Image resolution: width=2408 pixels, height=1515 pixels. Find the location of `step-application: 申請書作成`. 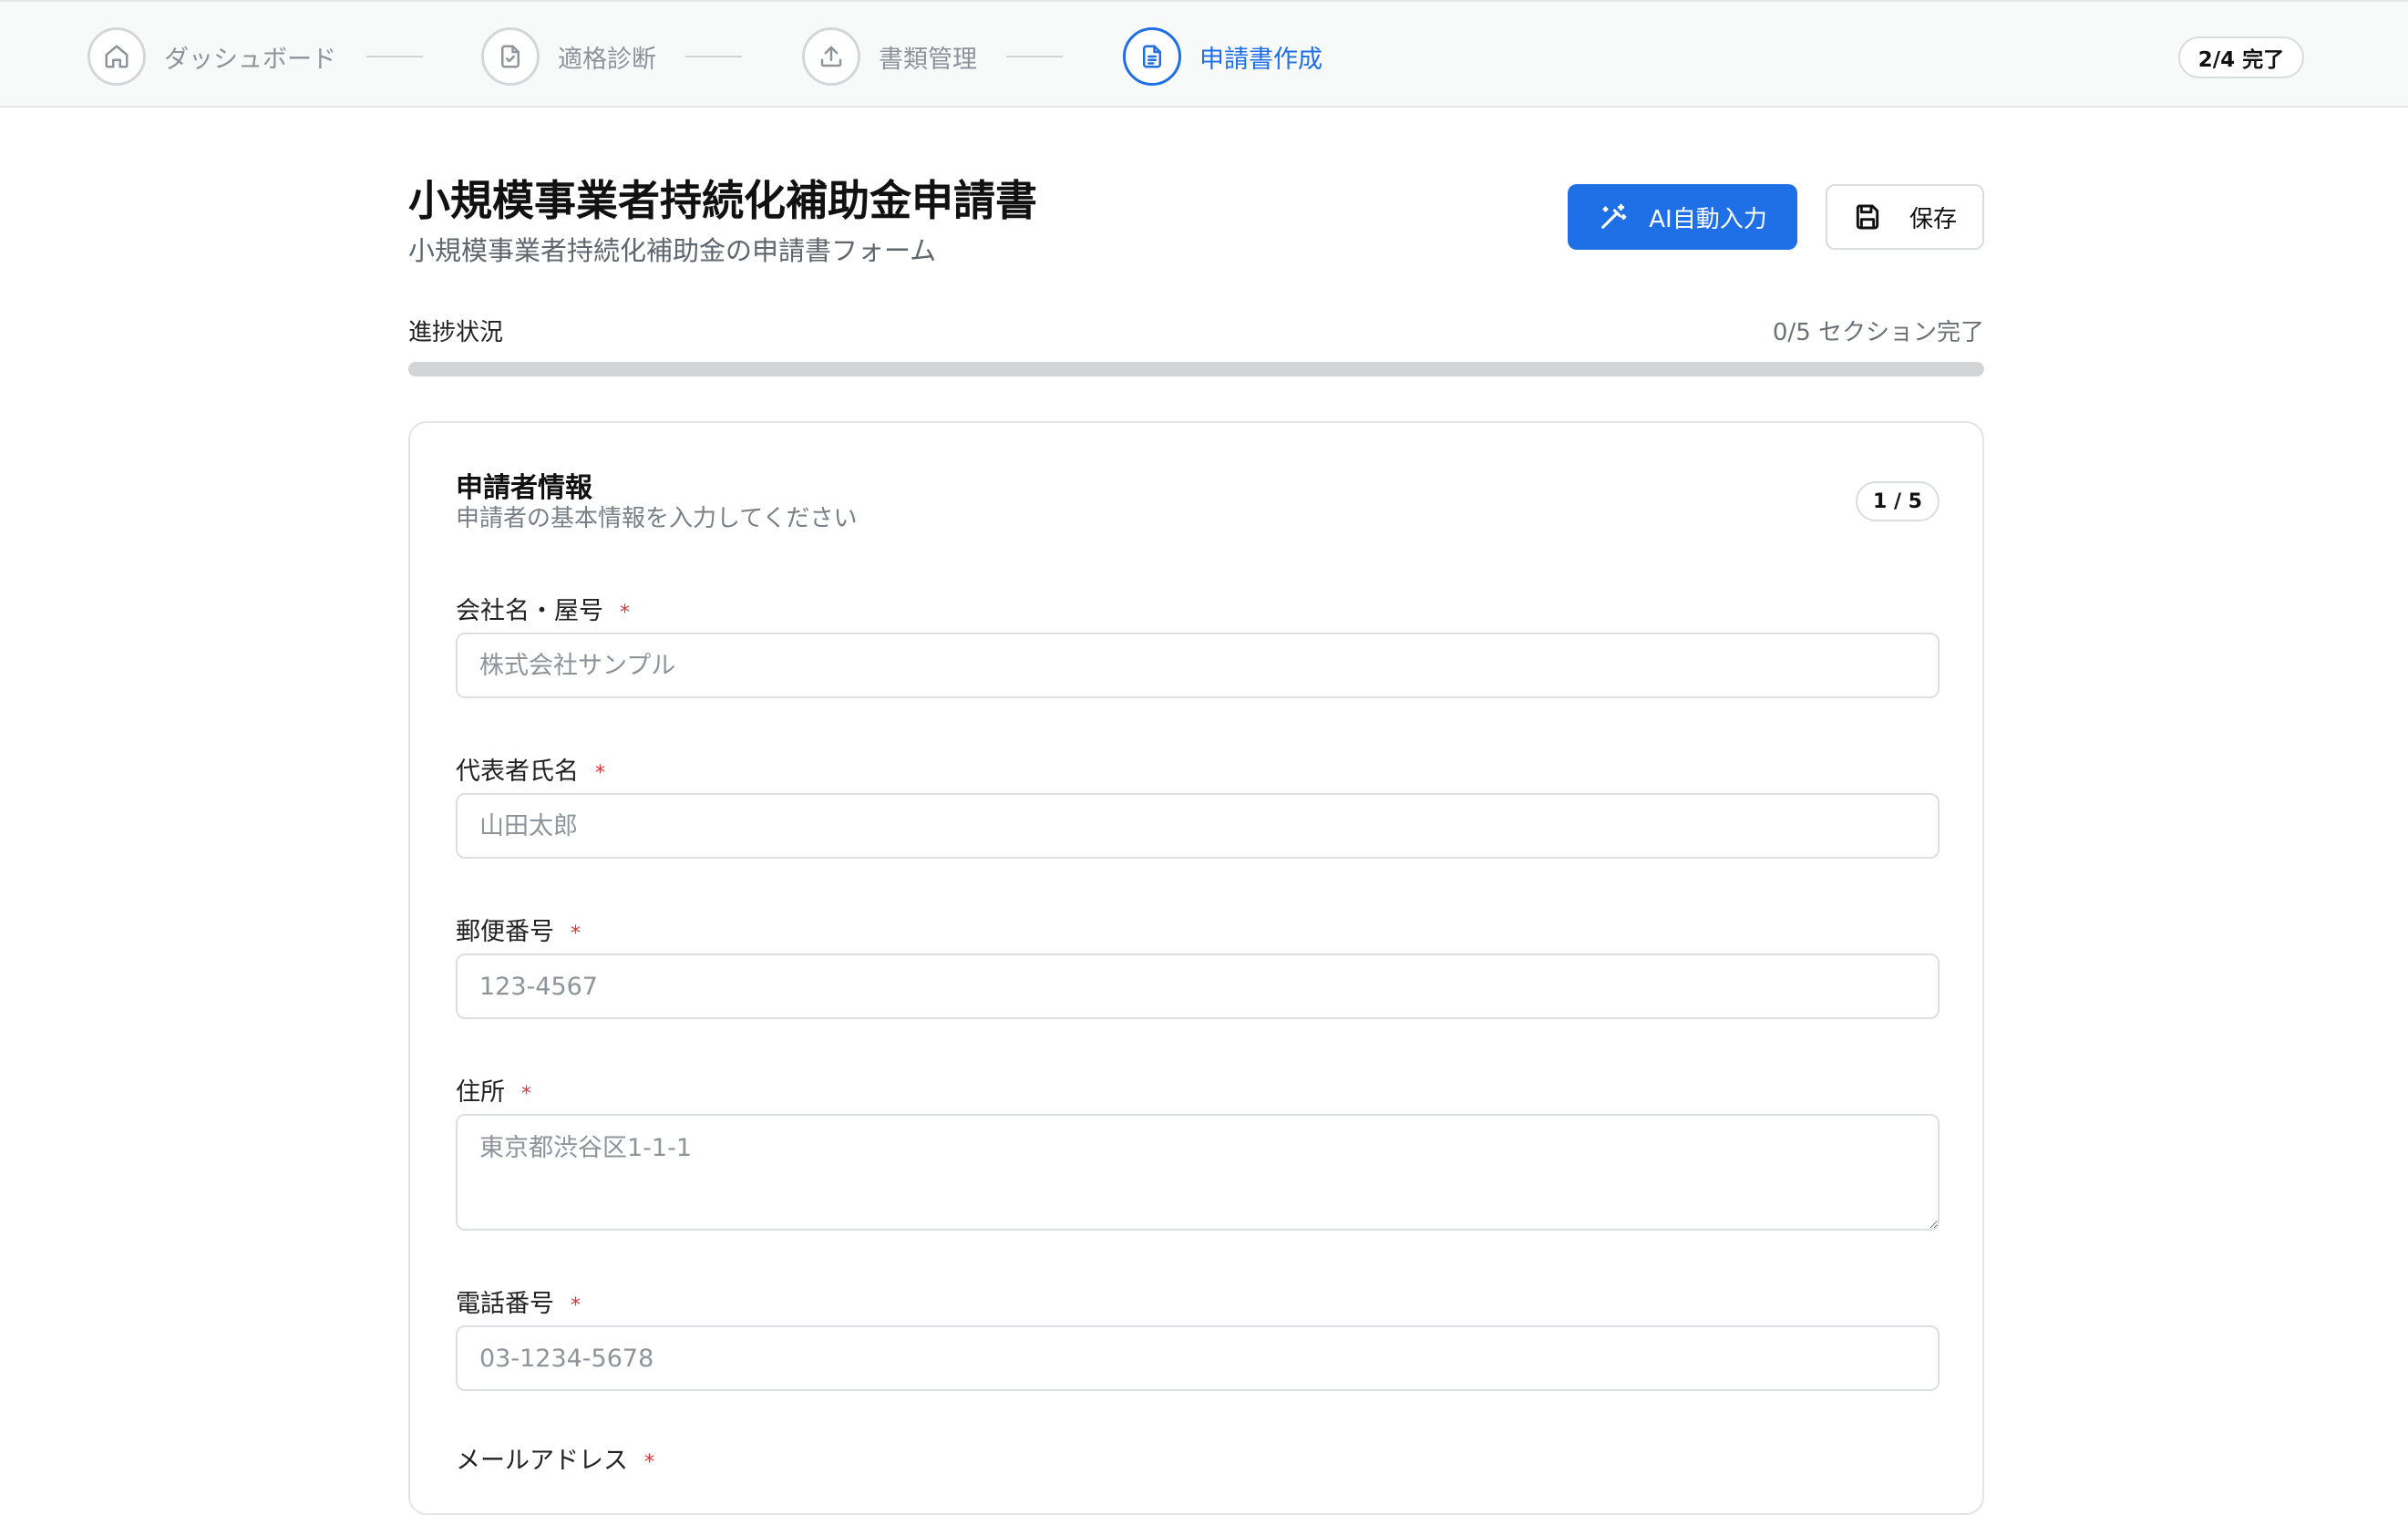

step-application: 申請書作成 is located at coordinates (1223, 57).